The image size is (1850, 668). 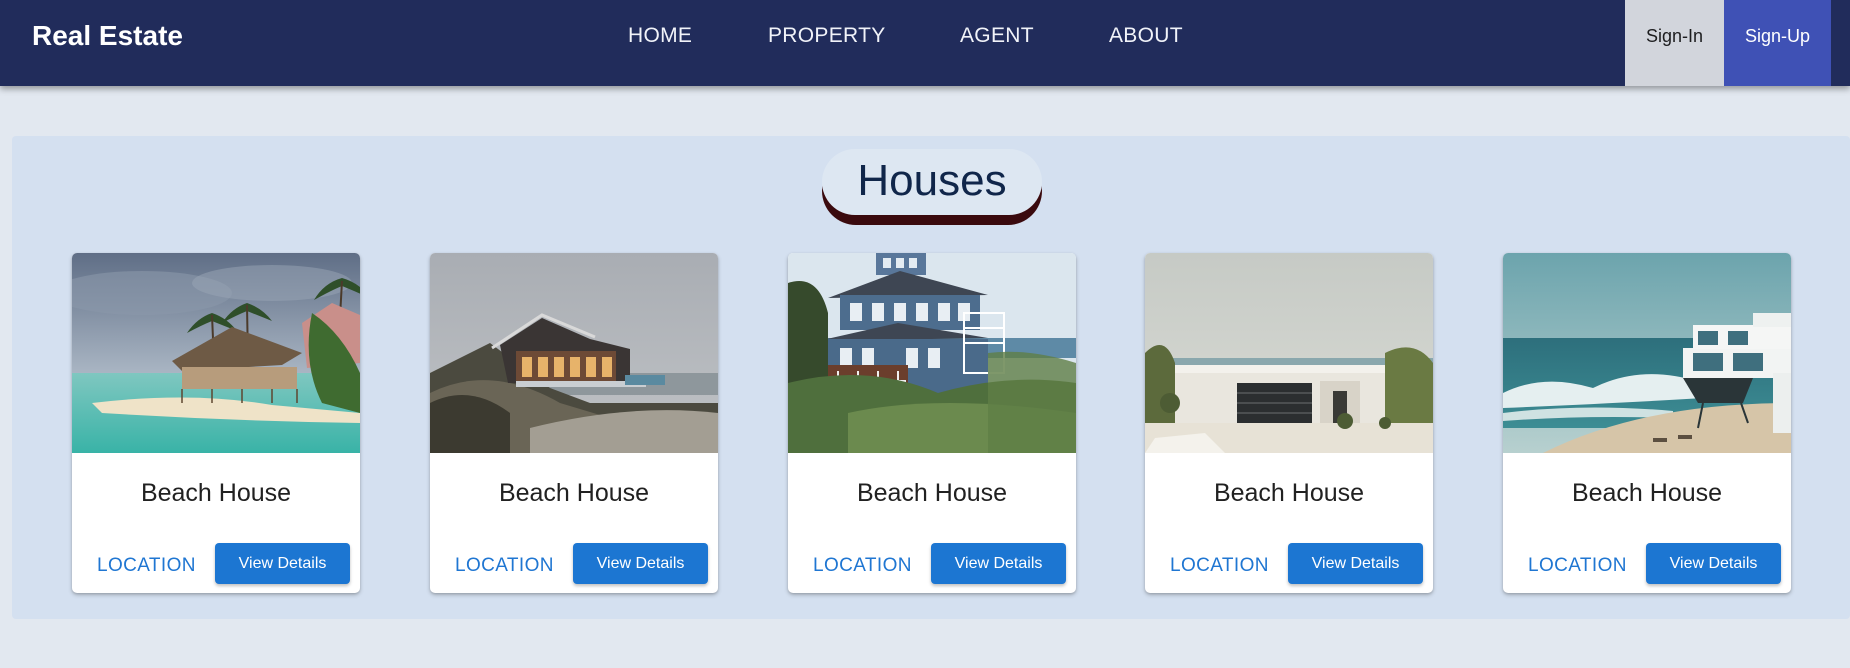 I want to click on section-title-pill: Houses, so click(x=932, y=188).